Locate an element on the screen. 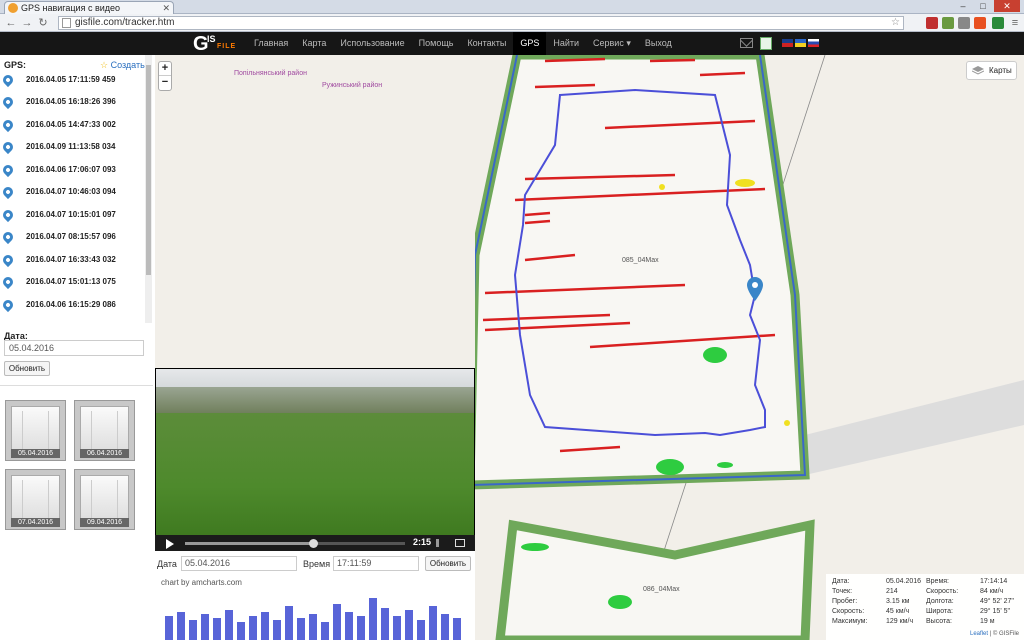 The width and height of the screenshot is (1024, 640). layers-icon is located at coordinates (978, 70).